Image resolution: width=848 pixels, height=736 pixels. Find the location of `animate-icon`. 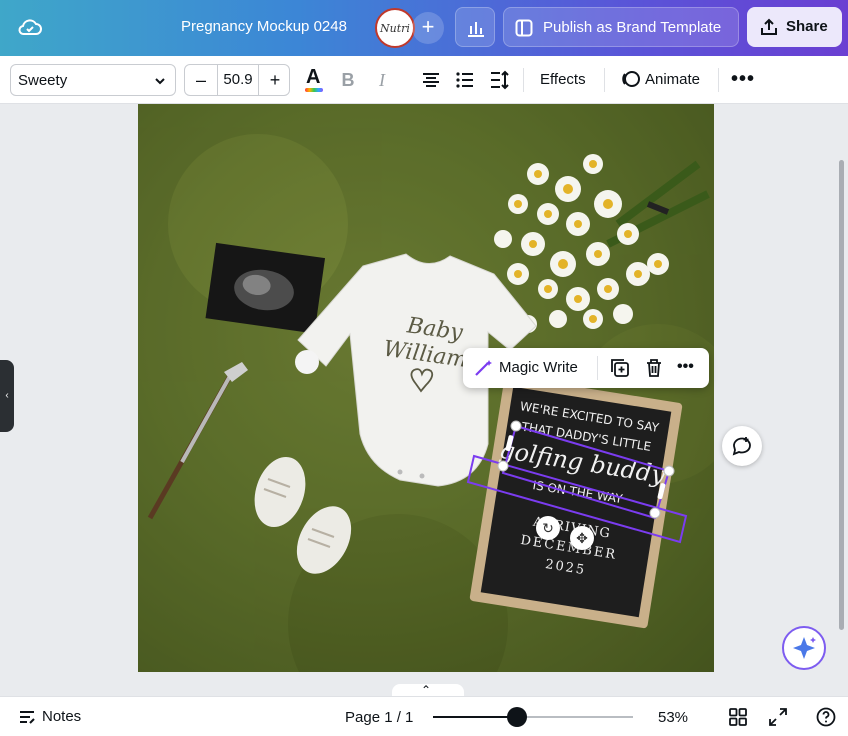

animate-icon is located at coordinates (631, 79).